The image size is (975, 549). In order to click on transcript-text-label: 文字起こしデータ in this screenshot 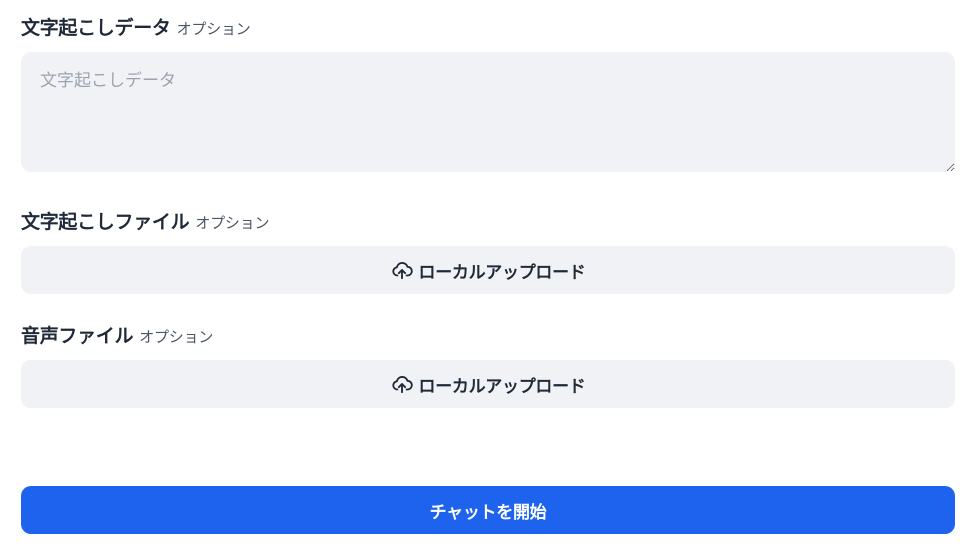, I will do `click(96, 28)`.